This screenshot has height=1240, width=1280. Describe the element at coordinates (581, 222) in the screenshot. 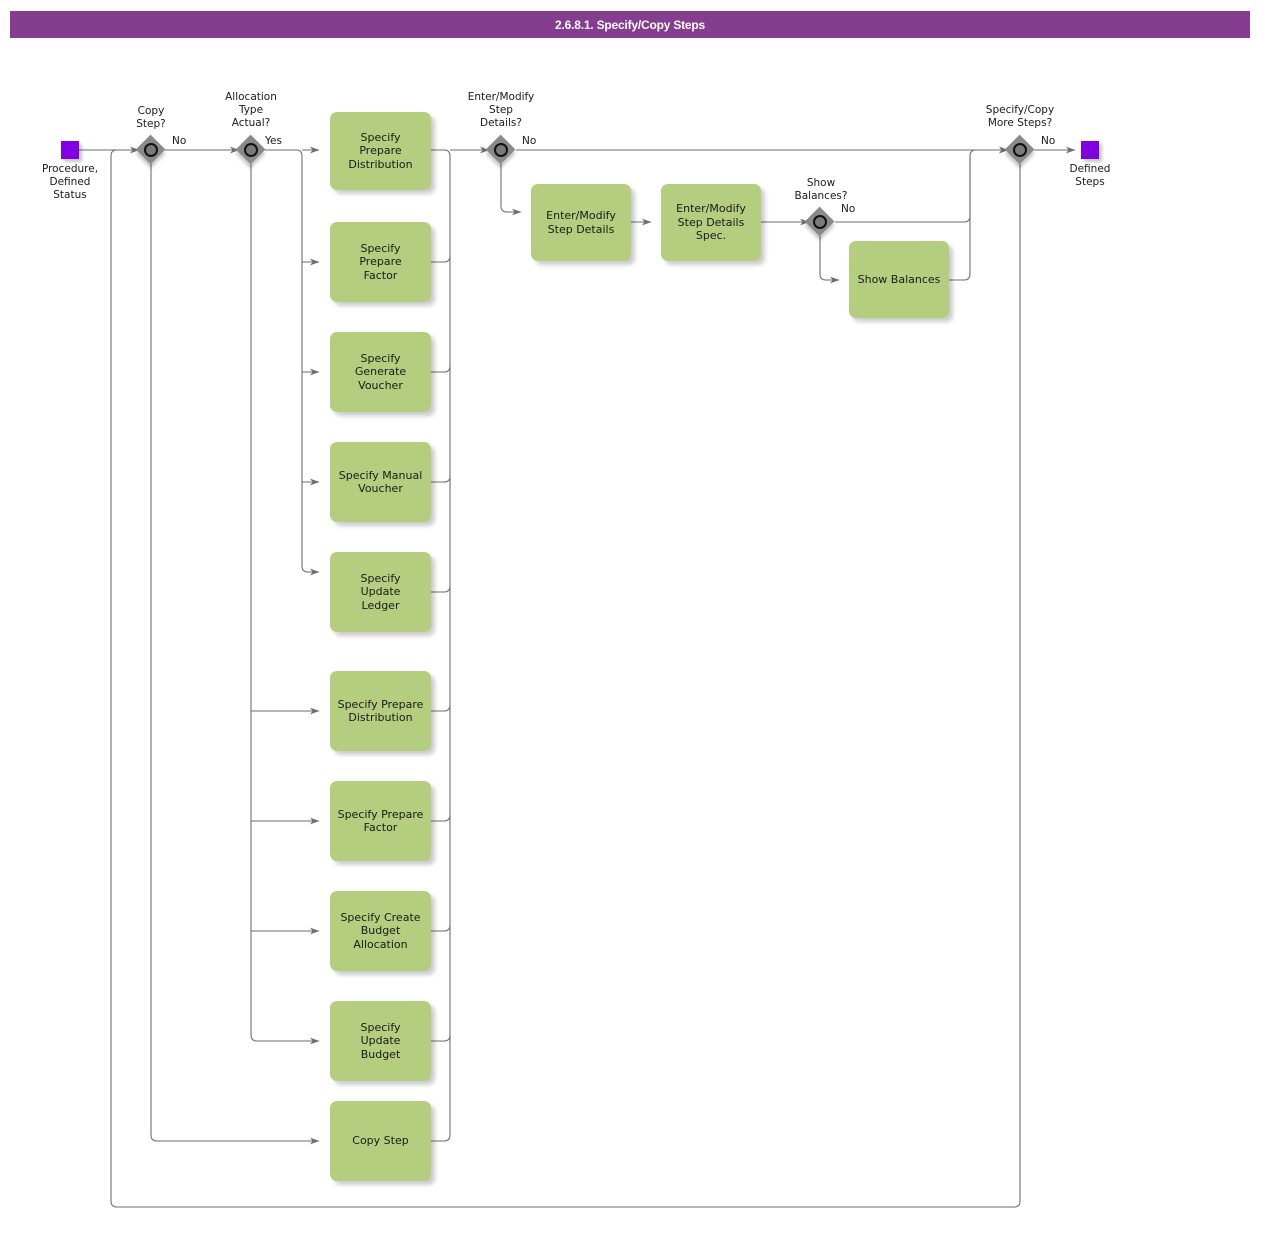

I see `task-enter-modify-step-details: Enter/Modify Step Details` at that location.